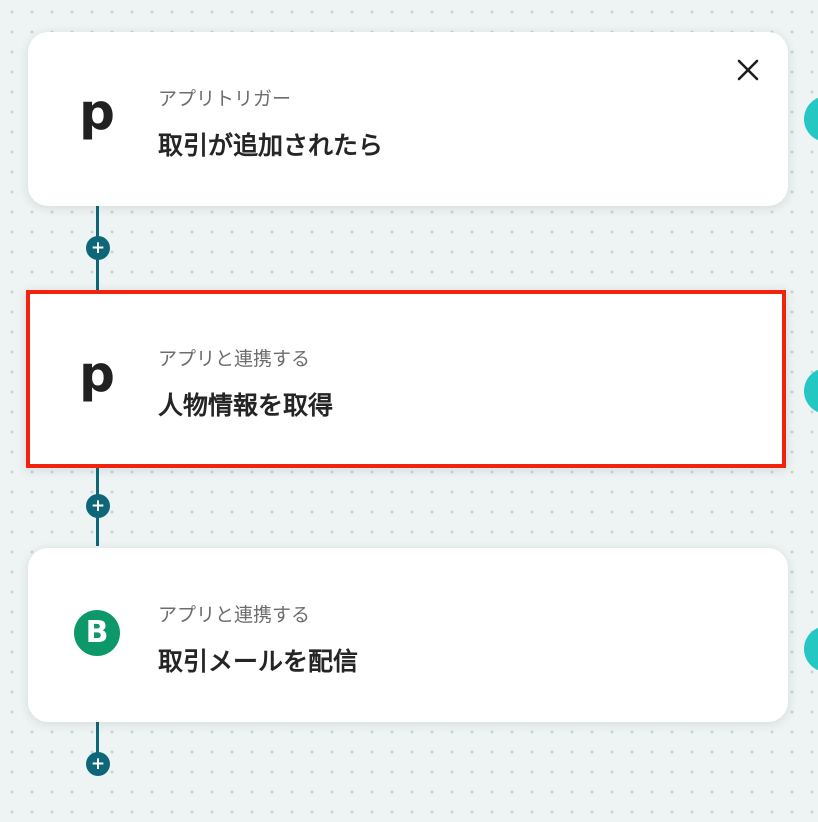 The width and height of the screenshot is (818, 822). I want to click on brevo-icon-glyph: B, so click(97, 633).